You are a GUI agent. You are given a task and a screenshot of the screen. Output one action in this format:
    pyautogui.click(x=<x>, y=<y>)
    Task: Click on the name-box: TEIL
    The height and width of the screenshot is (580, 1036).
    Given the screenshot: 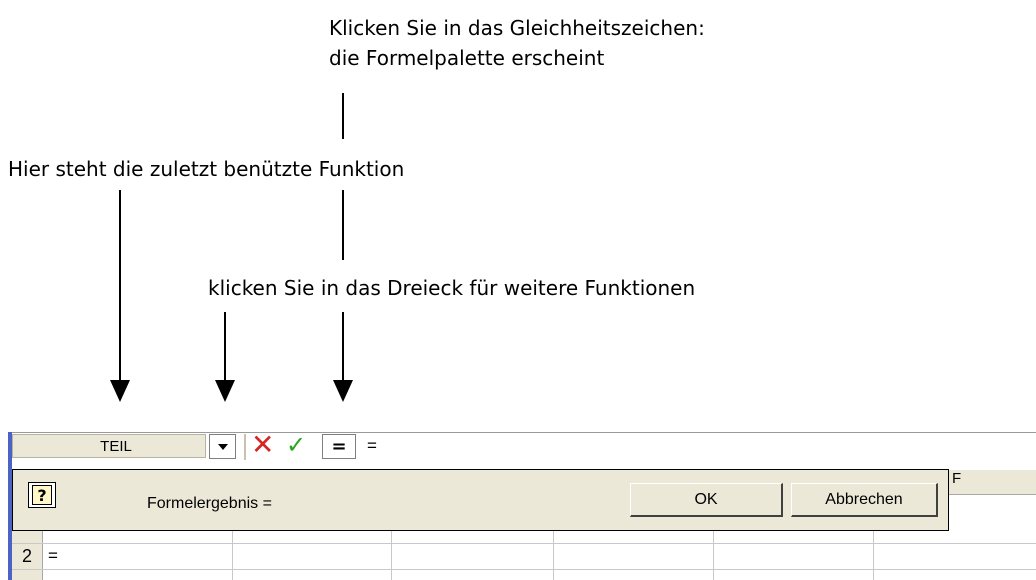 What is the action you would take?
    pyautogui.click(x=109, y=446)
    